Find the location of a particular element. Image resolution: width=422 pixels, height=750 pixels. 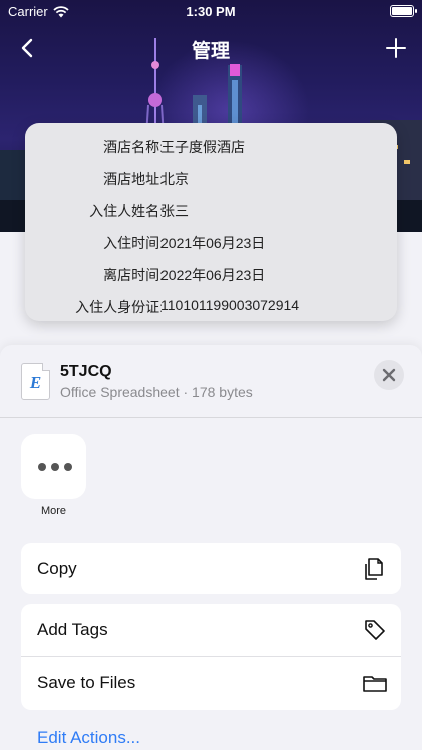

info-value: 110101199003072914 is located at coordinates (230, 305).